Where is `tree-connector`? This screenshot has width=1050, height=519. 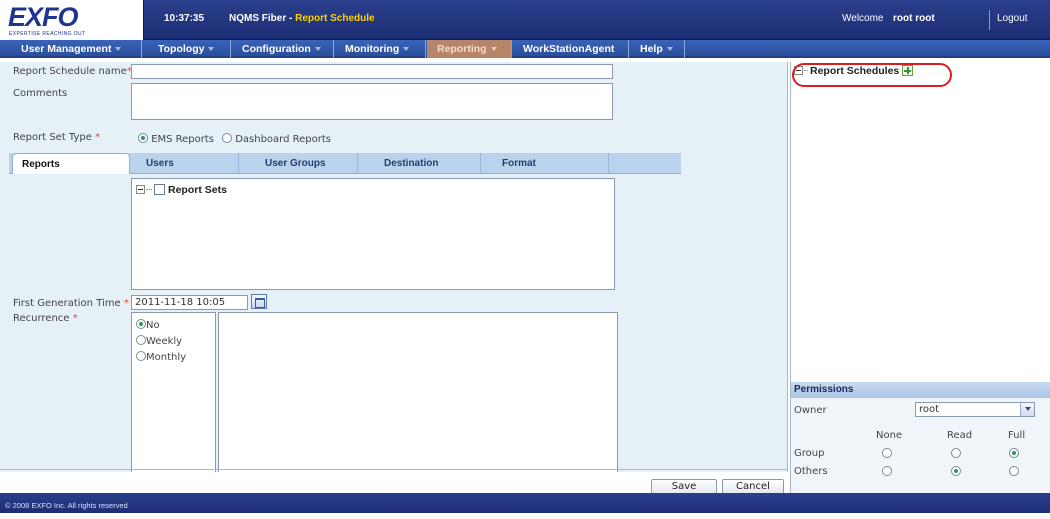 tree-connector is located at coordinates (149, 189).